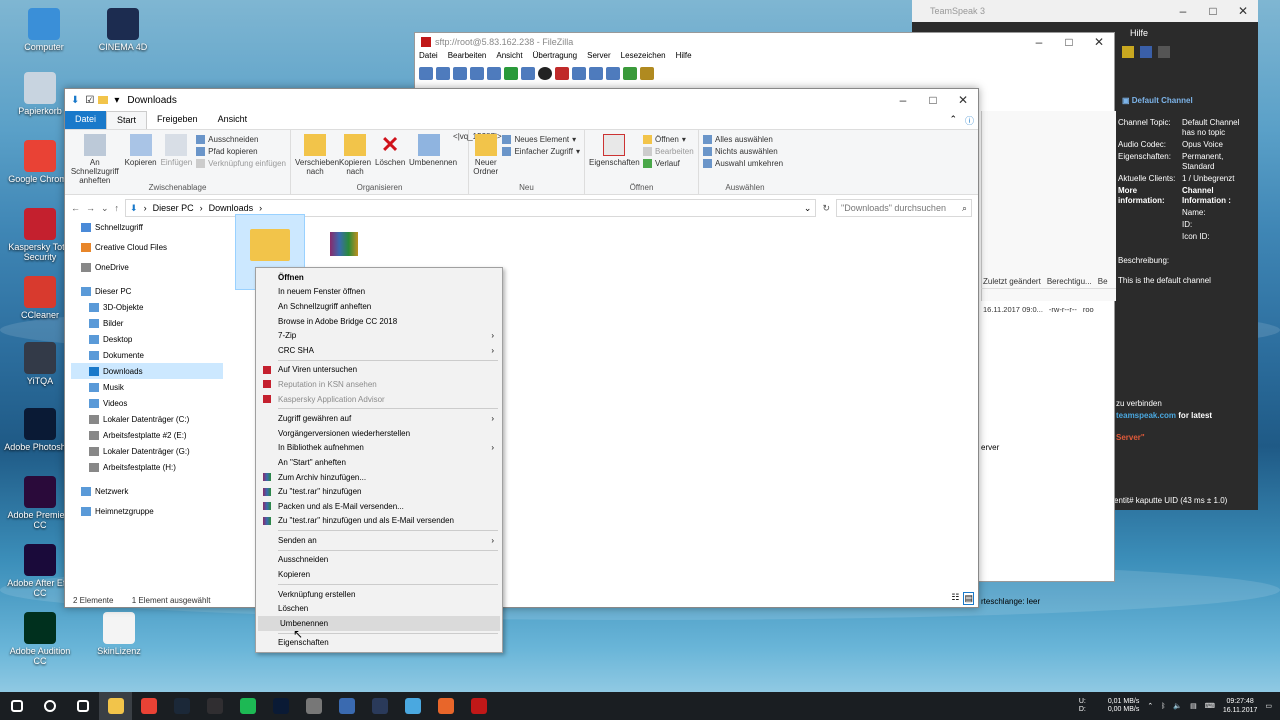 Image resolution: width=1280 pixels, height=720 pixels. I want to click on disconnect-icon, so click(562, 73).